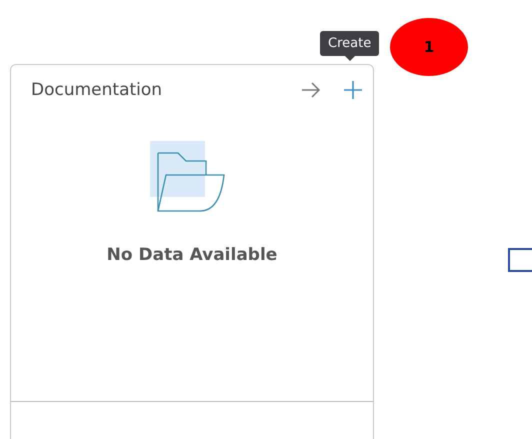 The width and height of the screenshot is (532, 439). What do you see at coordinates (429, 47) in the screenshot?
I see `step-badge: 1` at bounding box center [429, 47].